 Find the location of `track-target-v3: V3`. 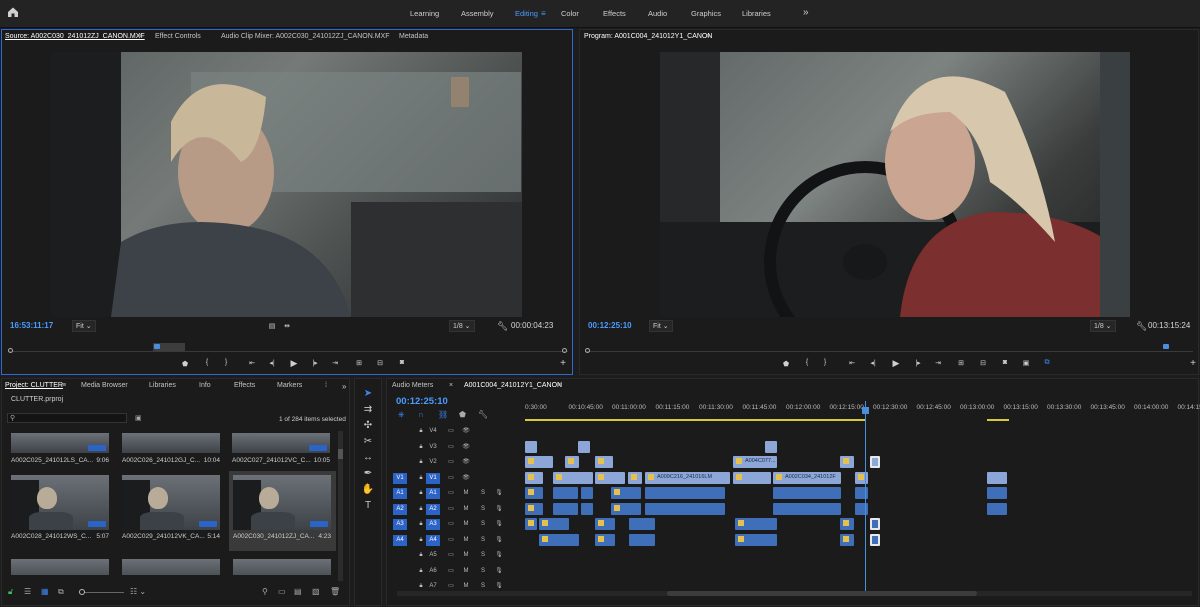

track-target-v3: V3 is located at coordinates (433, 447).